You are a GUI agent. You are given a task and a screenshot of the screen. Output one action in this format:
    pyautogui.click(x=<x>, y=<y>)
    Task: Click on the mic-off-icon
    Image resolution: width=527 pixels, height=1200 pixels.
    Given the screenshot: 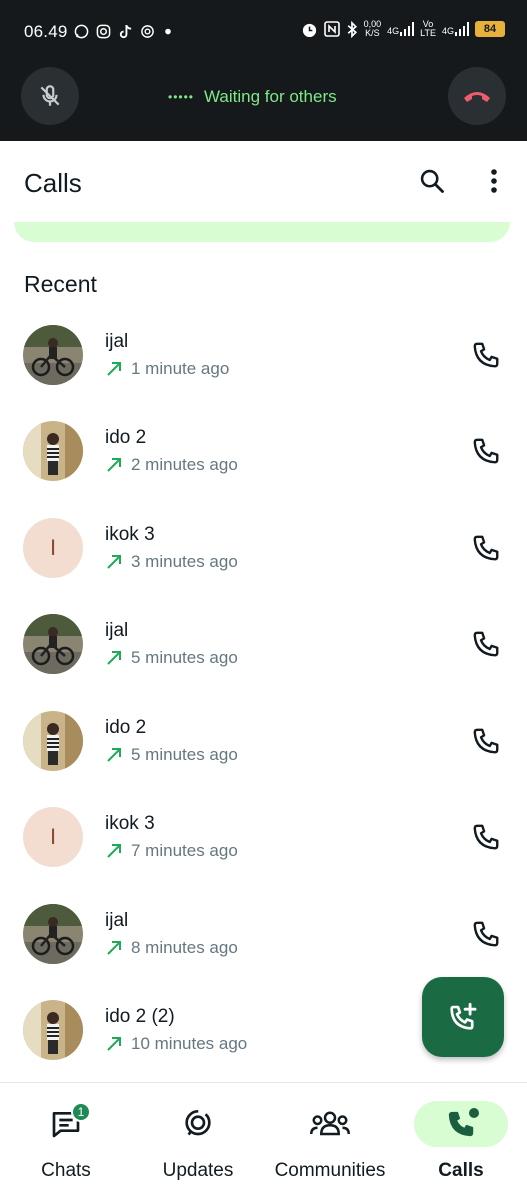 What is the action you would take?
    pyautogui.click(x=50, y=95)
    